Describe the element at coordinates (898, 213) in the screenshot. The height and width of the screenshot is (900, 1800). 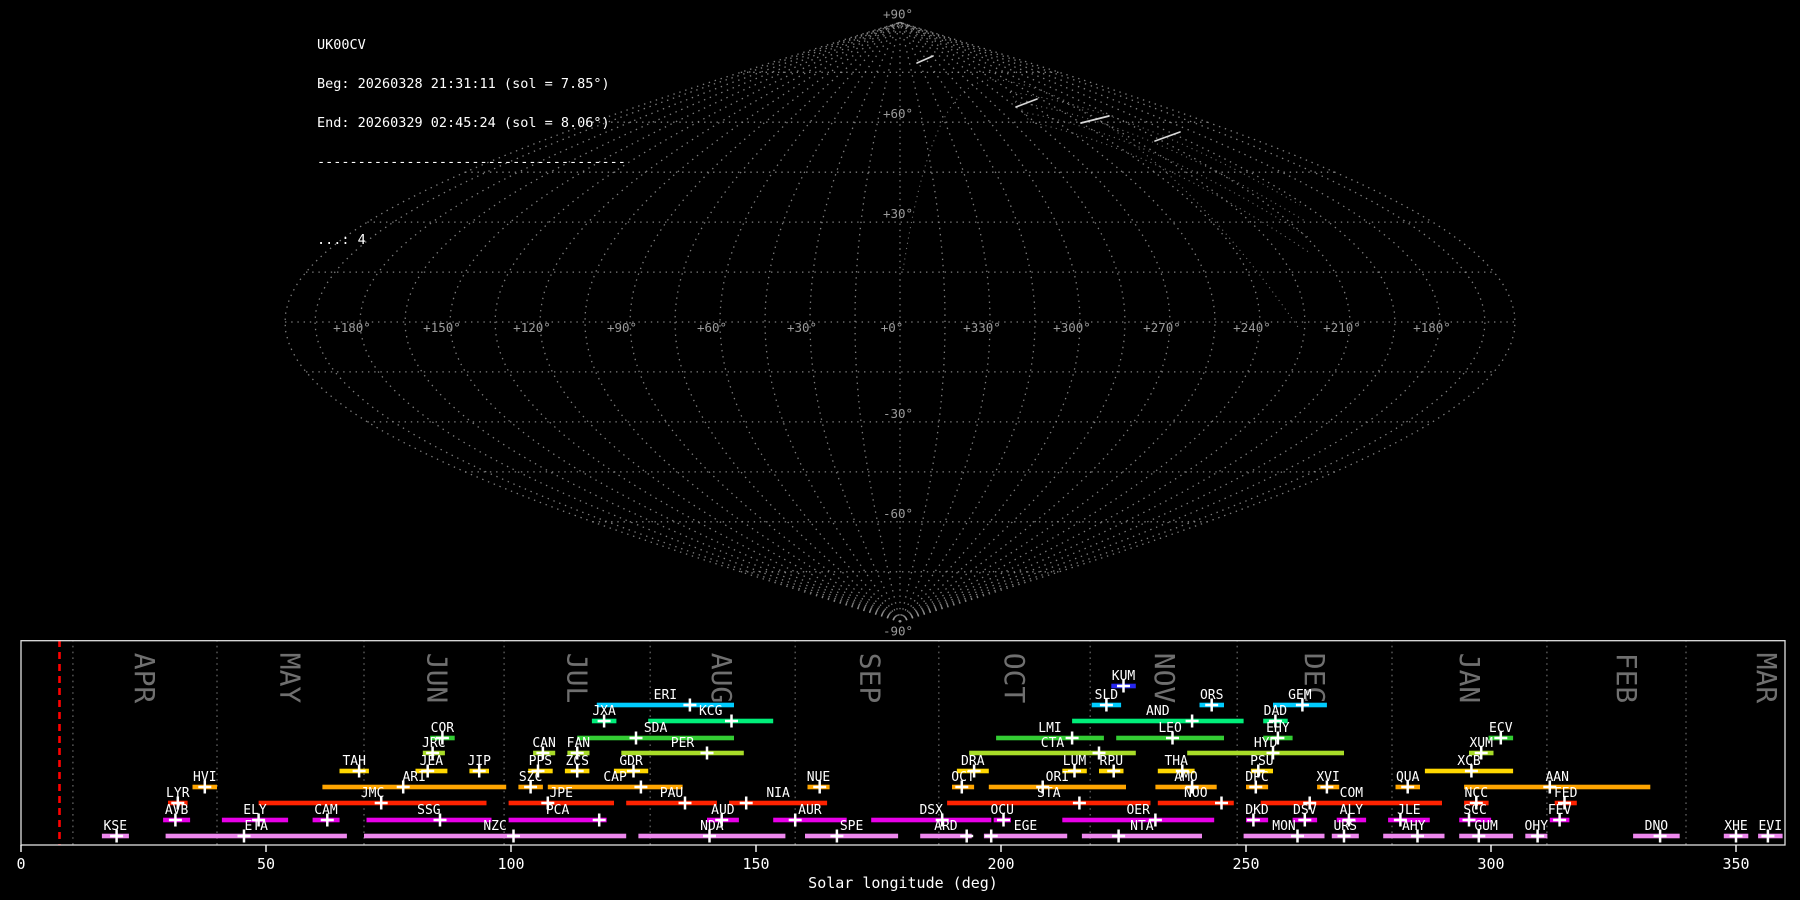
I see `lat-axis-label: +30°` at that location.